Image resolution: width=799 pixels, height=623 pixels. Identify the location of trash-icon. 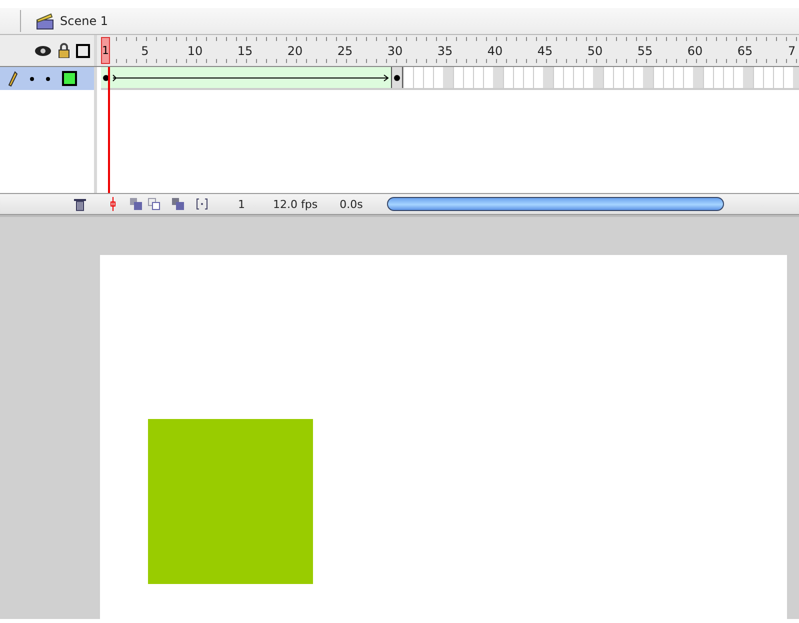
(80, 204).